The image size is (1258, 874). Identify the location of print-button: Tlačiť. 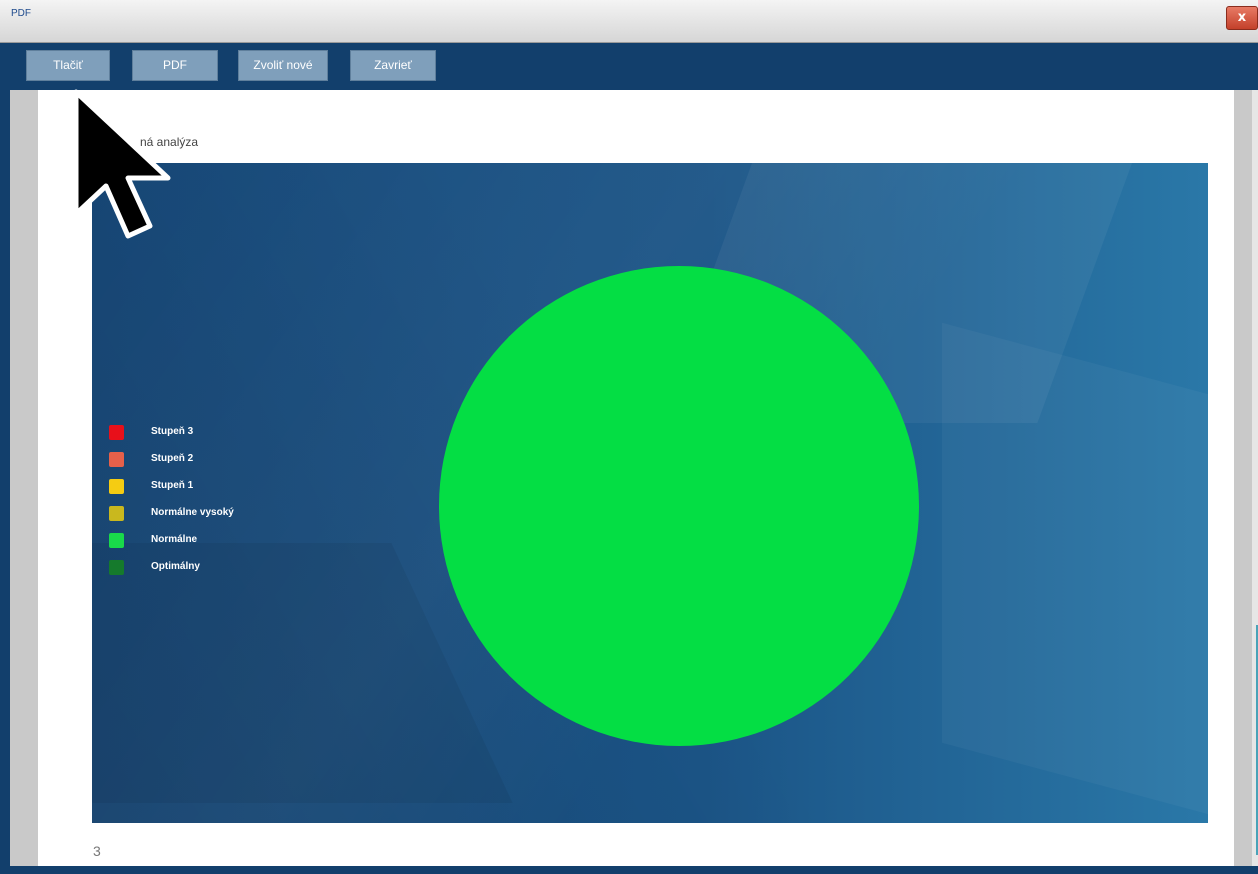
(68, 65).